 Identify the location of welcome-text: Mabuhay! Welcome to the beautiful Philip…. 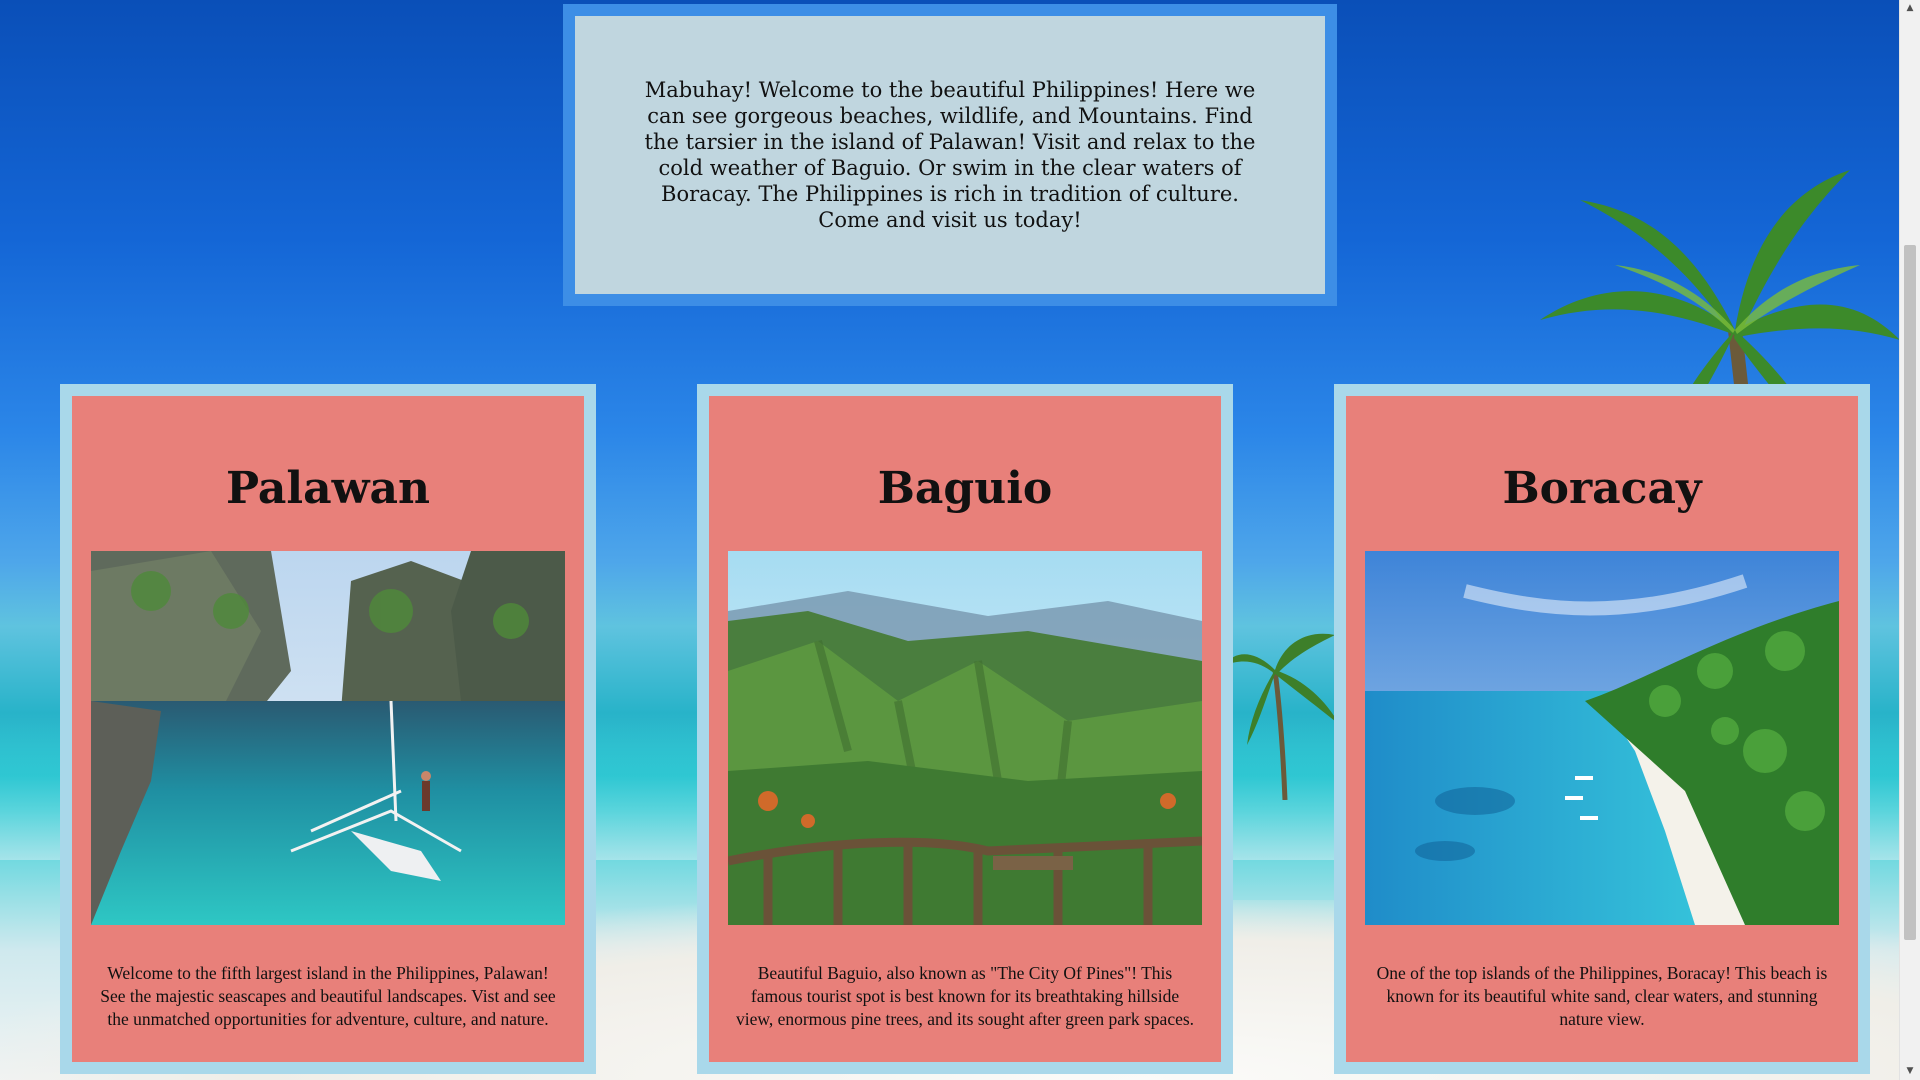
(950, 155).